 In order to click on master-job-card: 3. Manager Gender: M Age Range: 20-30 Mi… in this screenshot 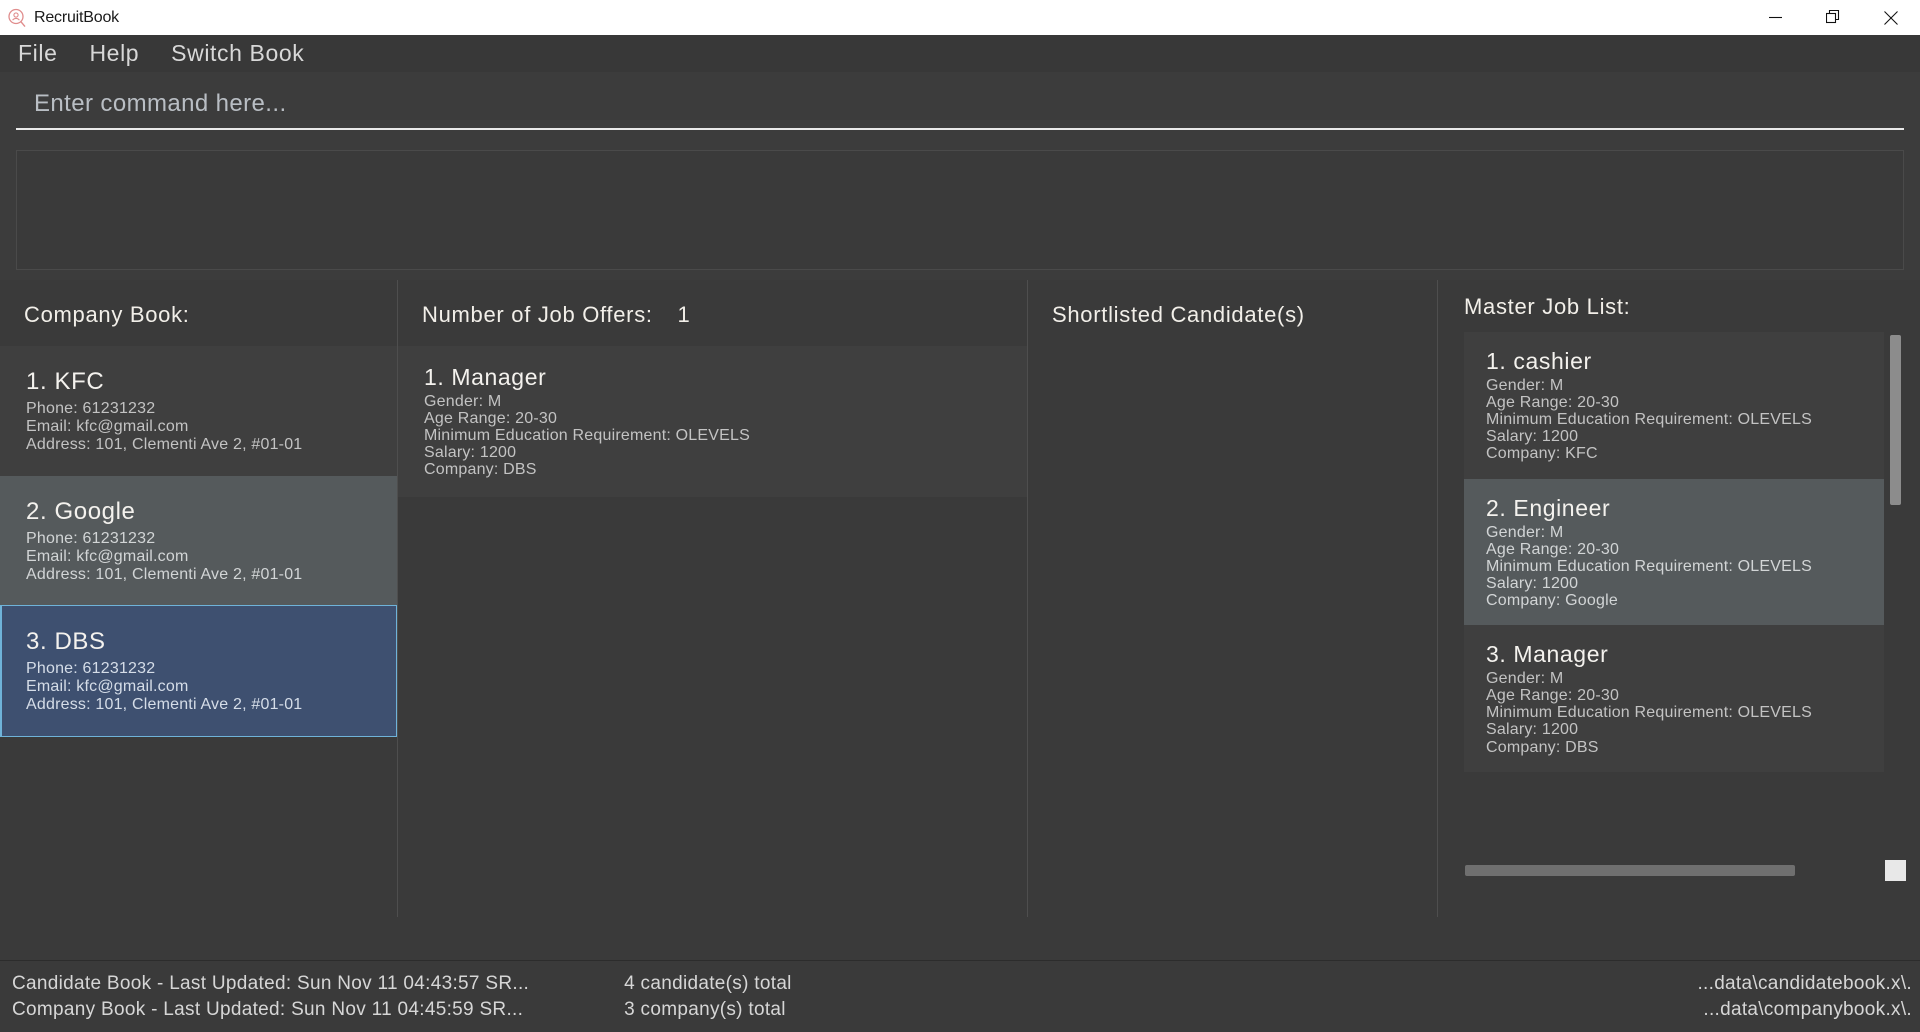, I will do `click(1674, 698)`.